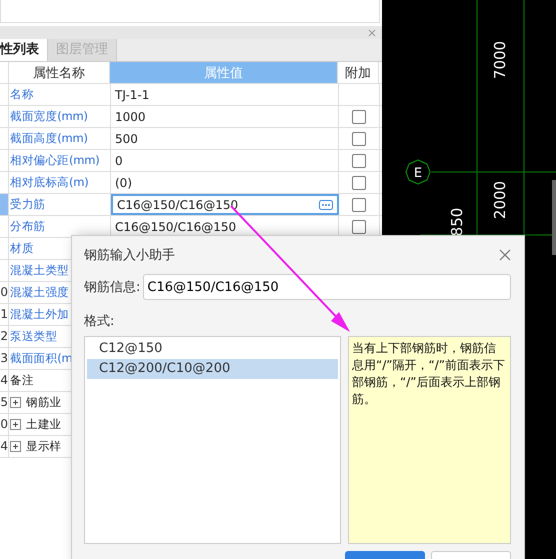 This screenshot has height=559, width=556. Describe the element at coordinates (22, 380) in the screenshot. I see `property-name: 备注` at that location.